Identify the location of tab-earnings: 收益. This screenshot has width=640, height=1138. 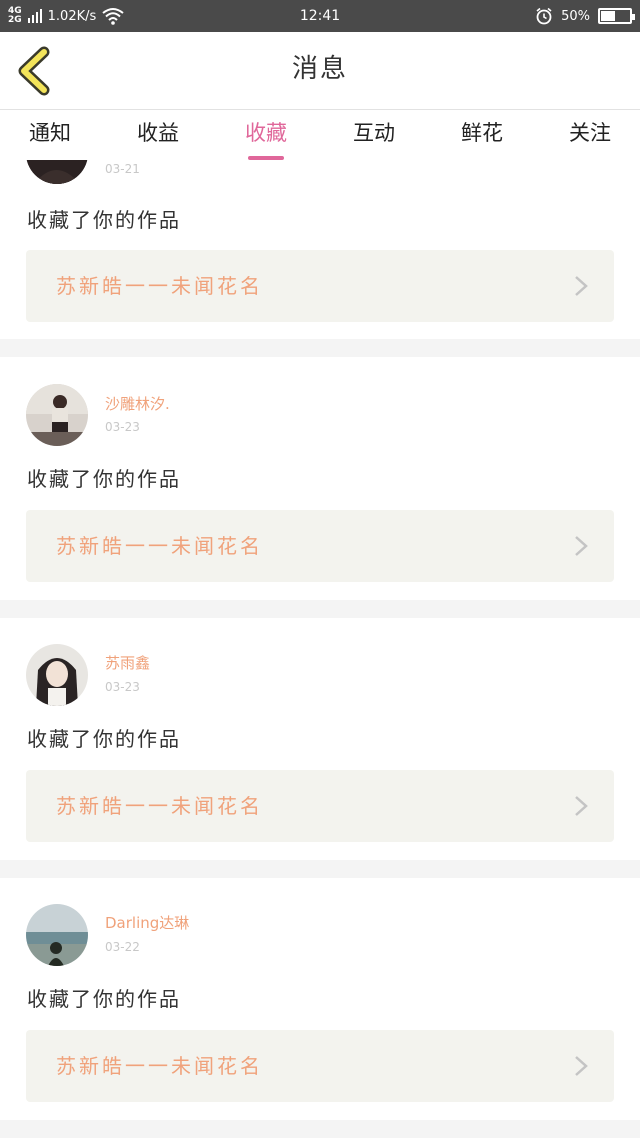
(158, 135).